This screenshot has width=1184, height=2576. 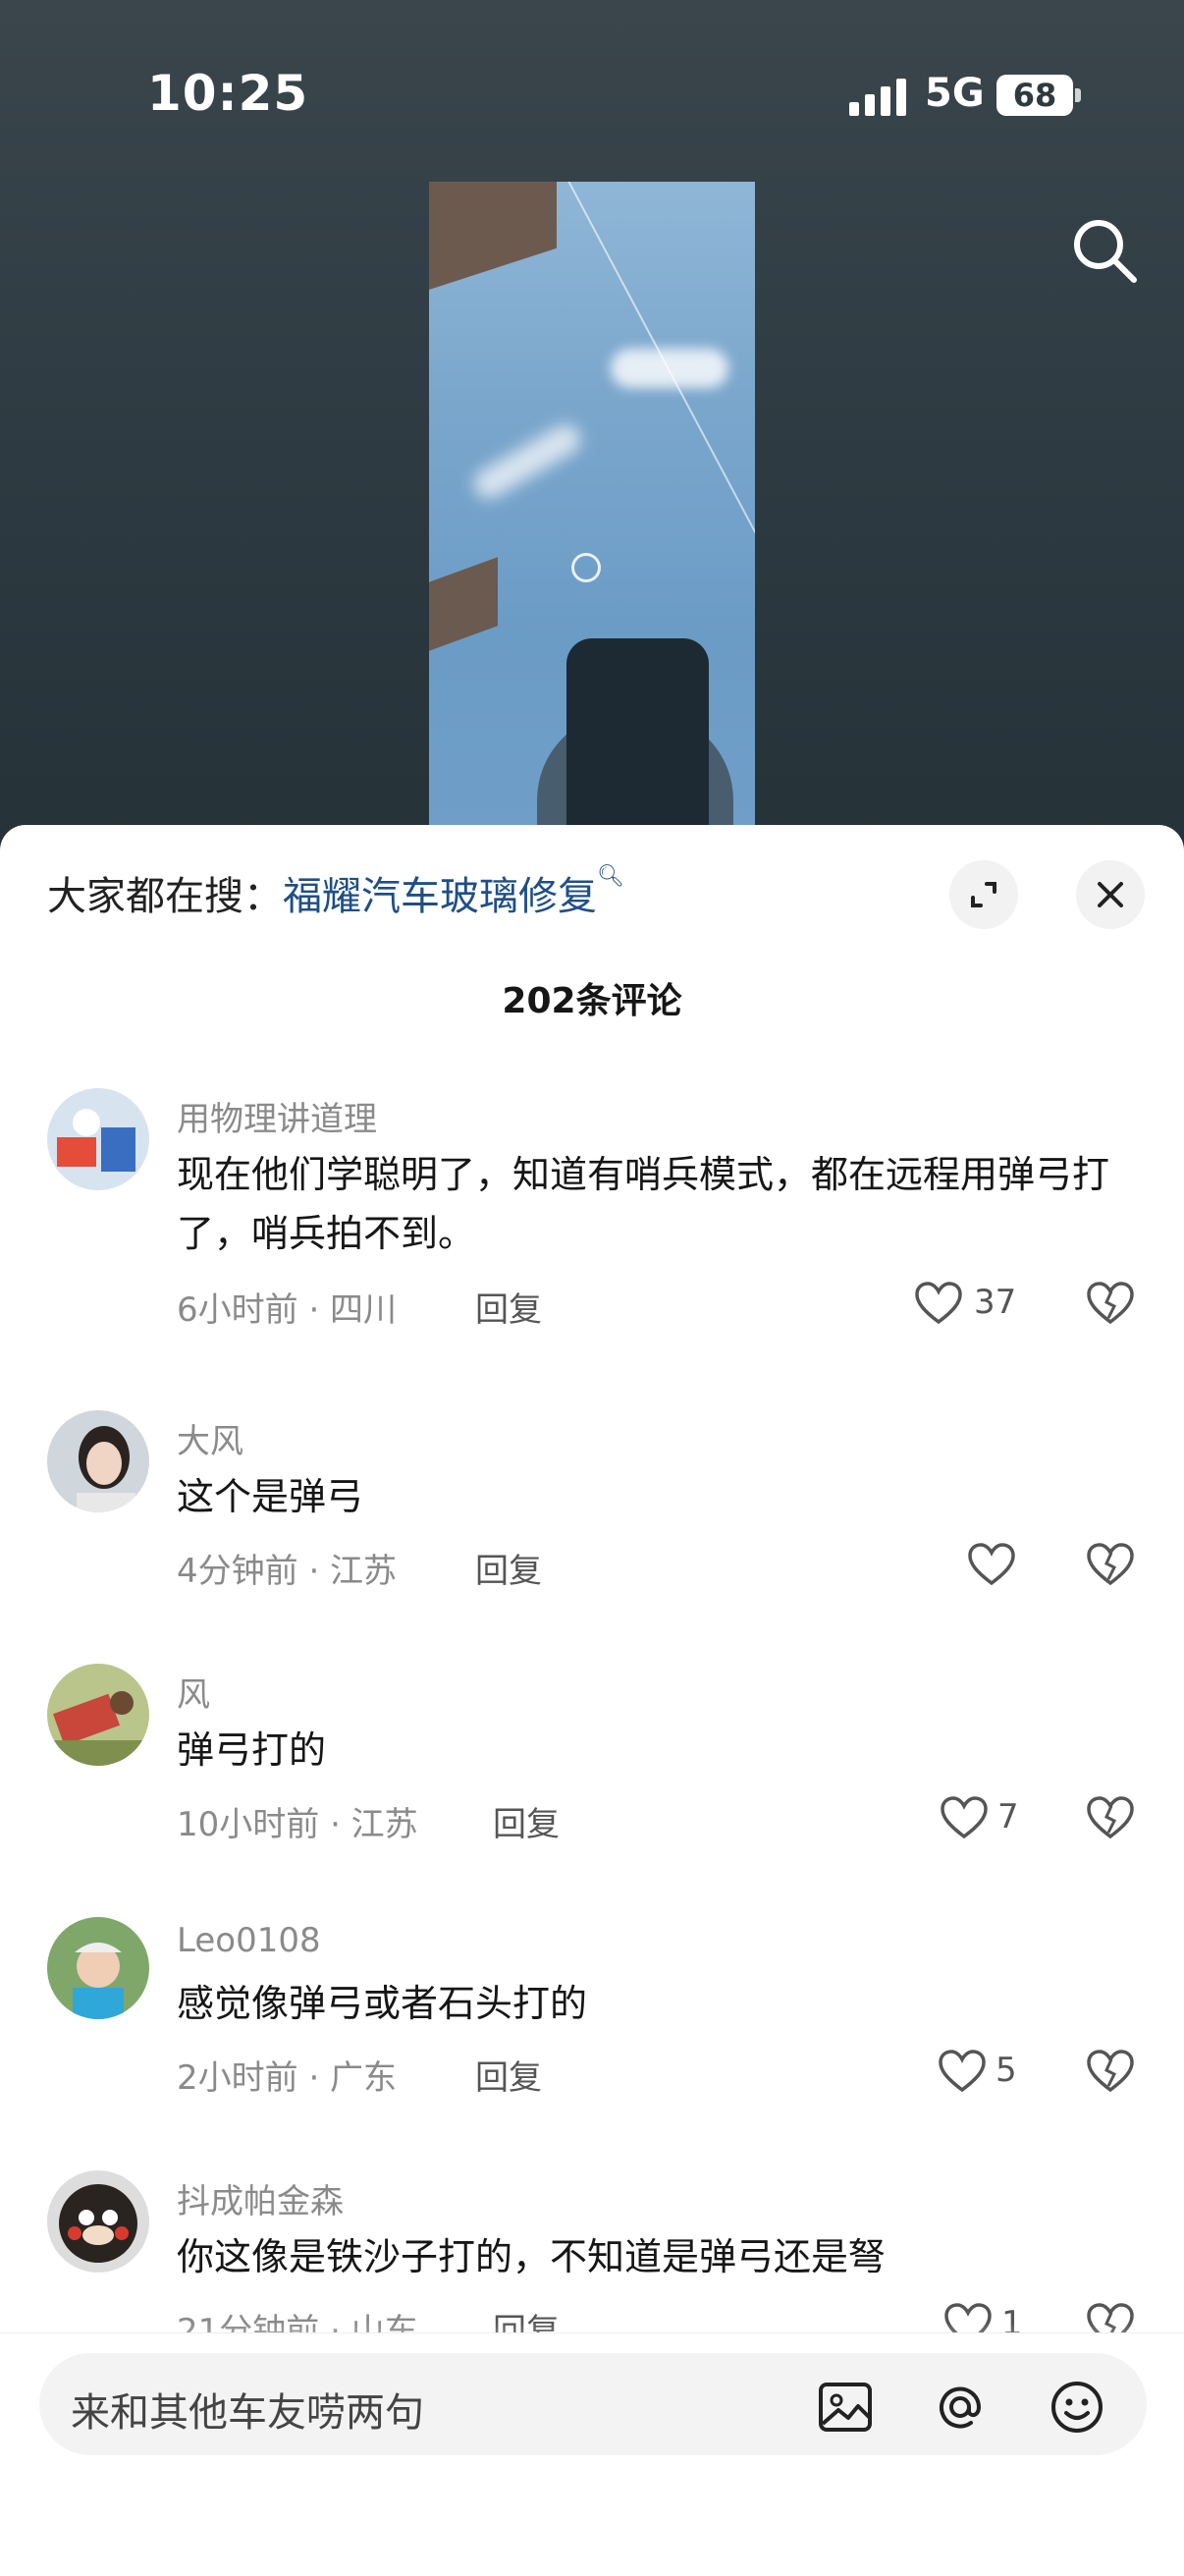 I want to click on video-phone, so click(x=638, y=734).